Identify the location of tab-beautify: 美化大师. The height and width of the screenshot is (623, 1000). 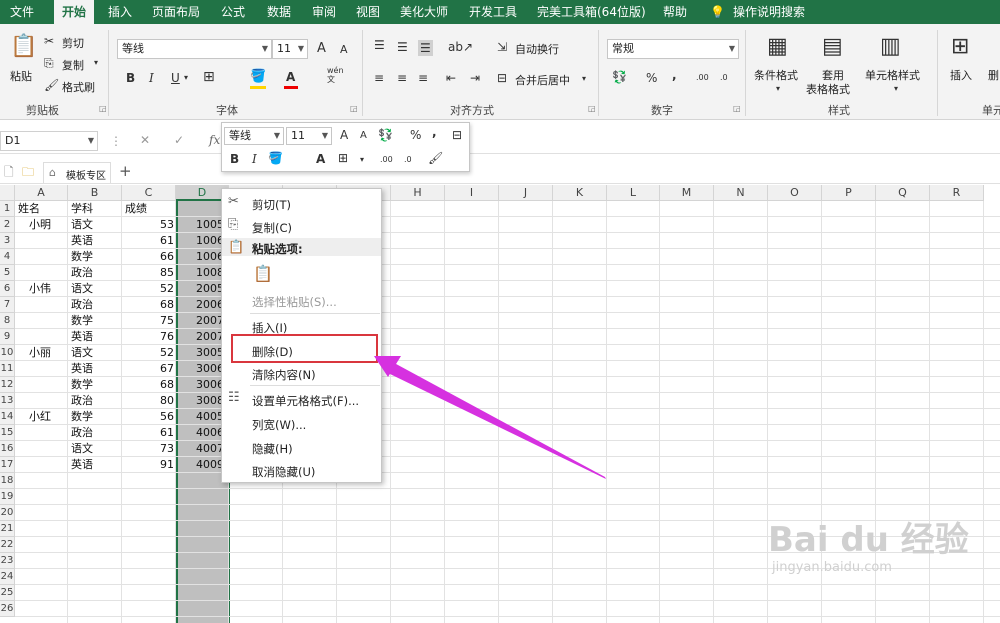
(424, 12).